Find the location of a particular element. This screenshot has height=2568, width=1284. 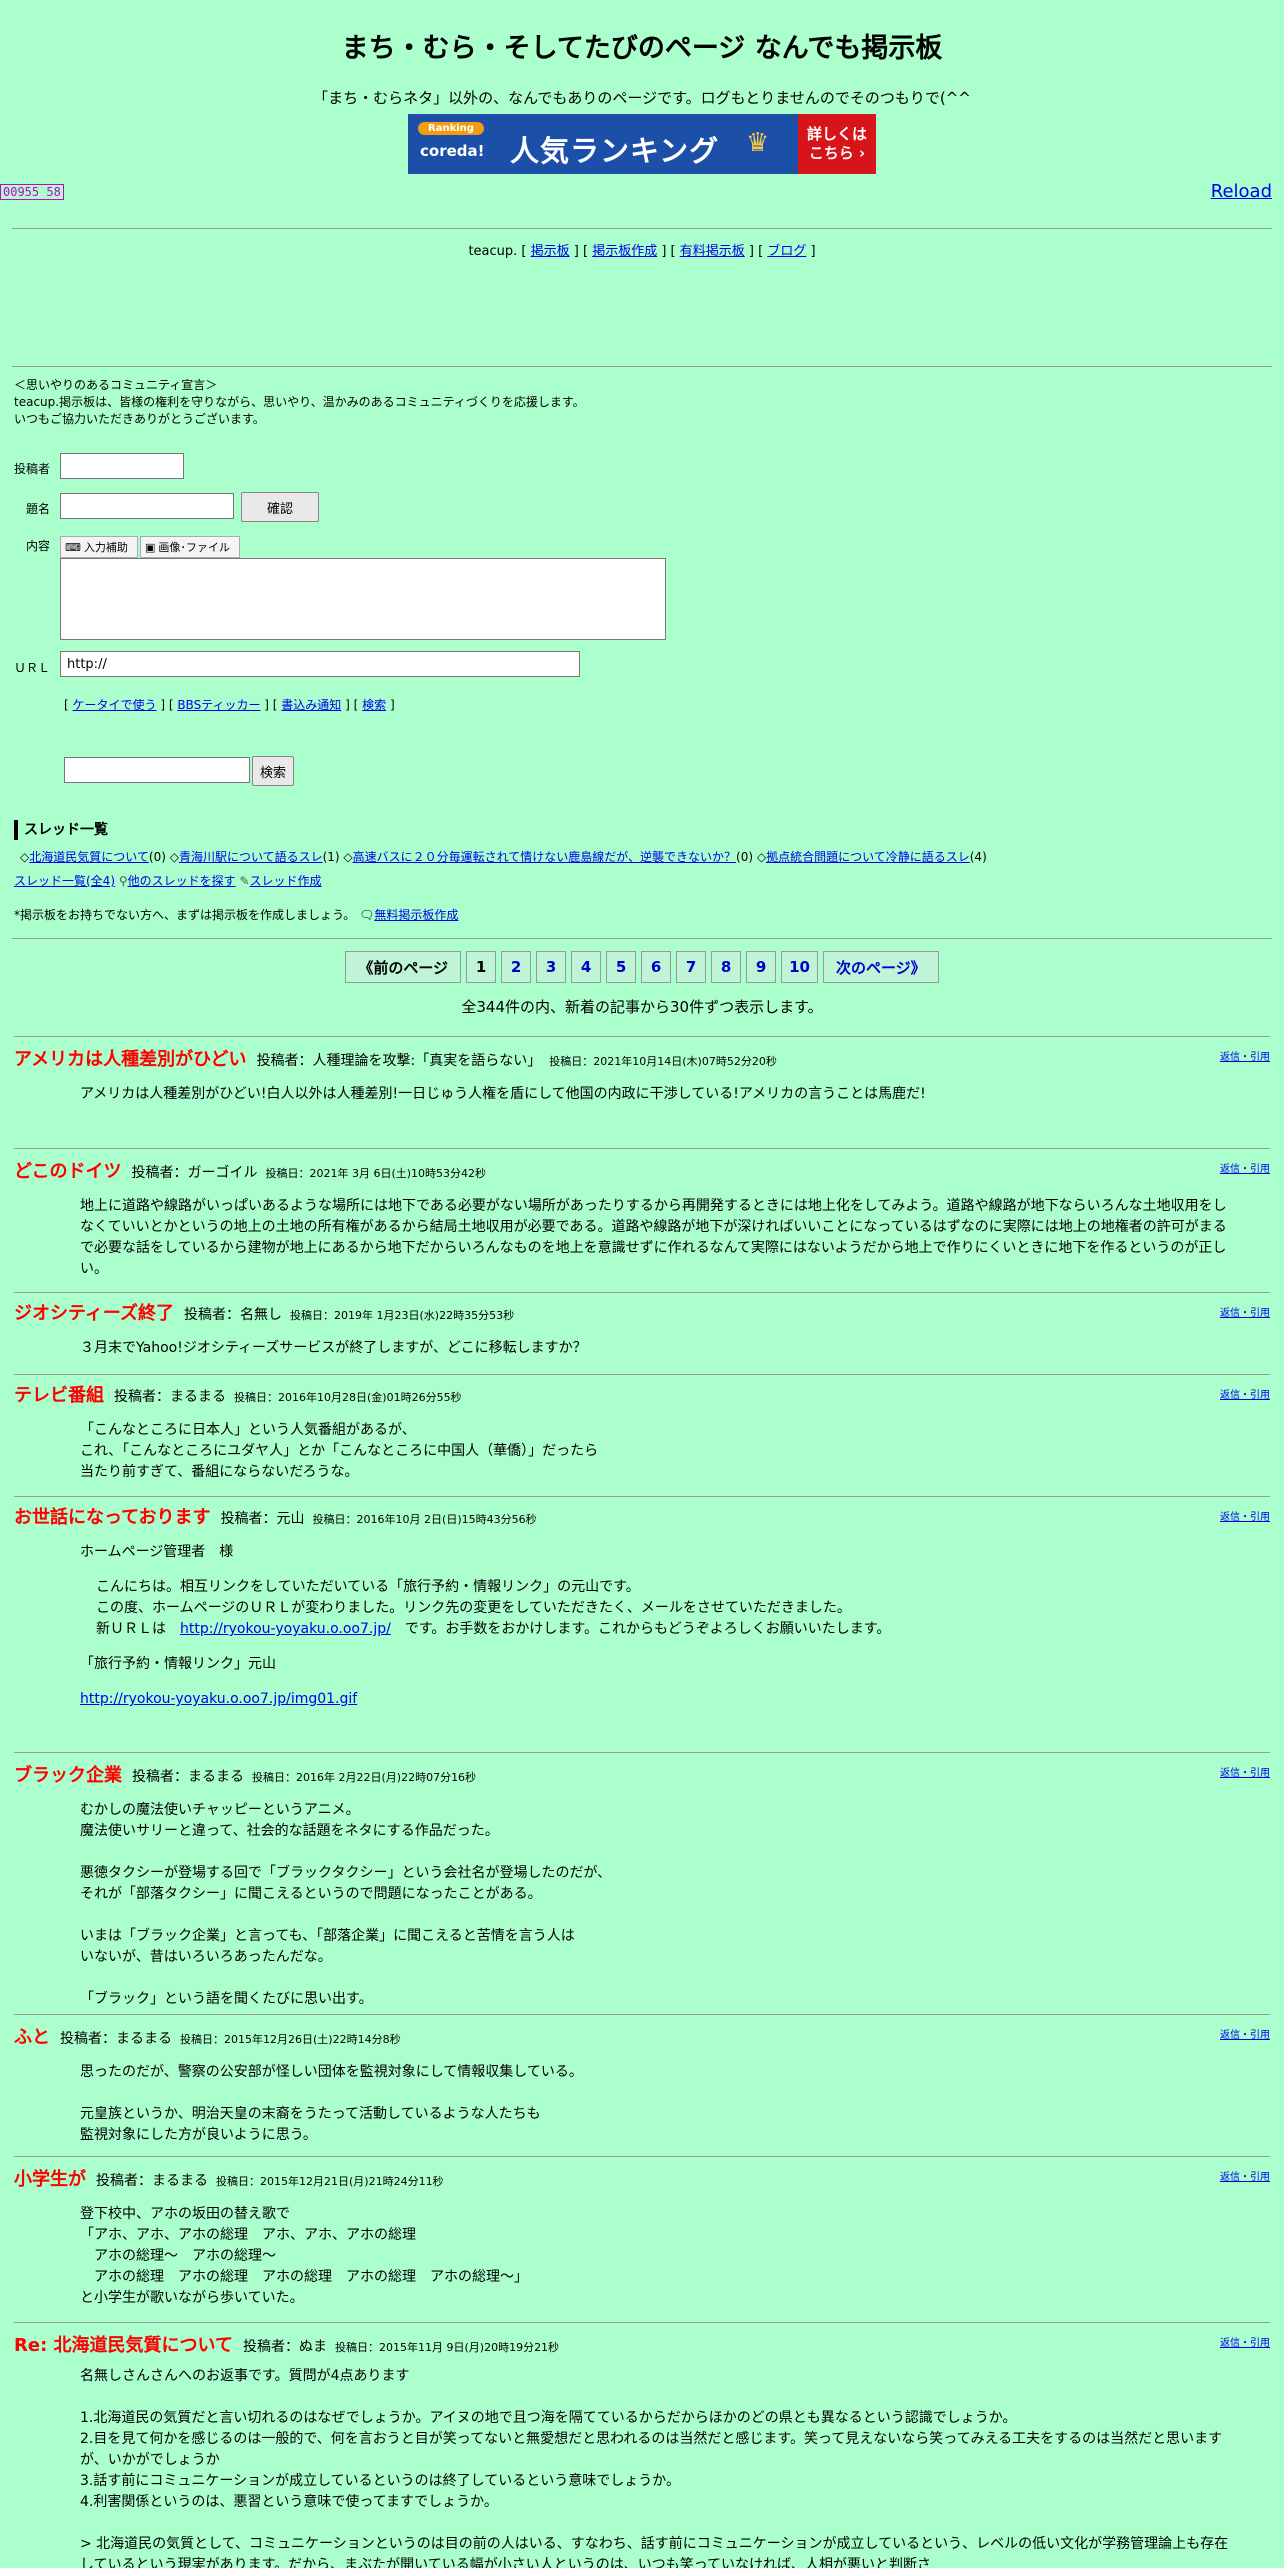

search-link: 検索 is located at coordinates (374, 705).